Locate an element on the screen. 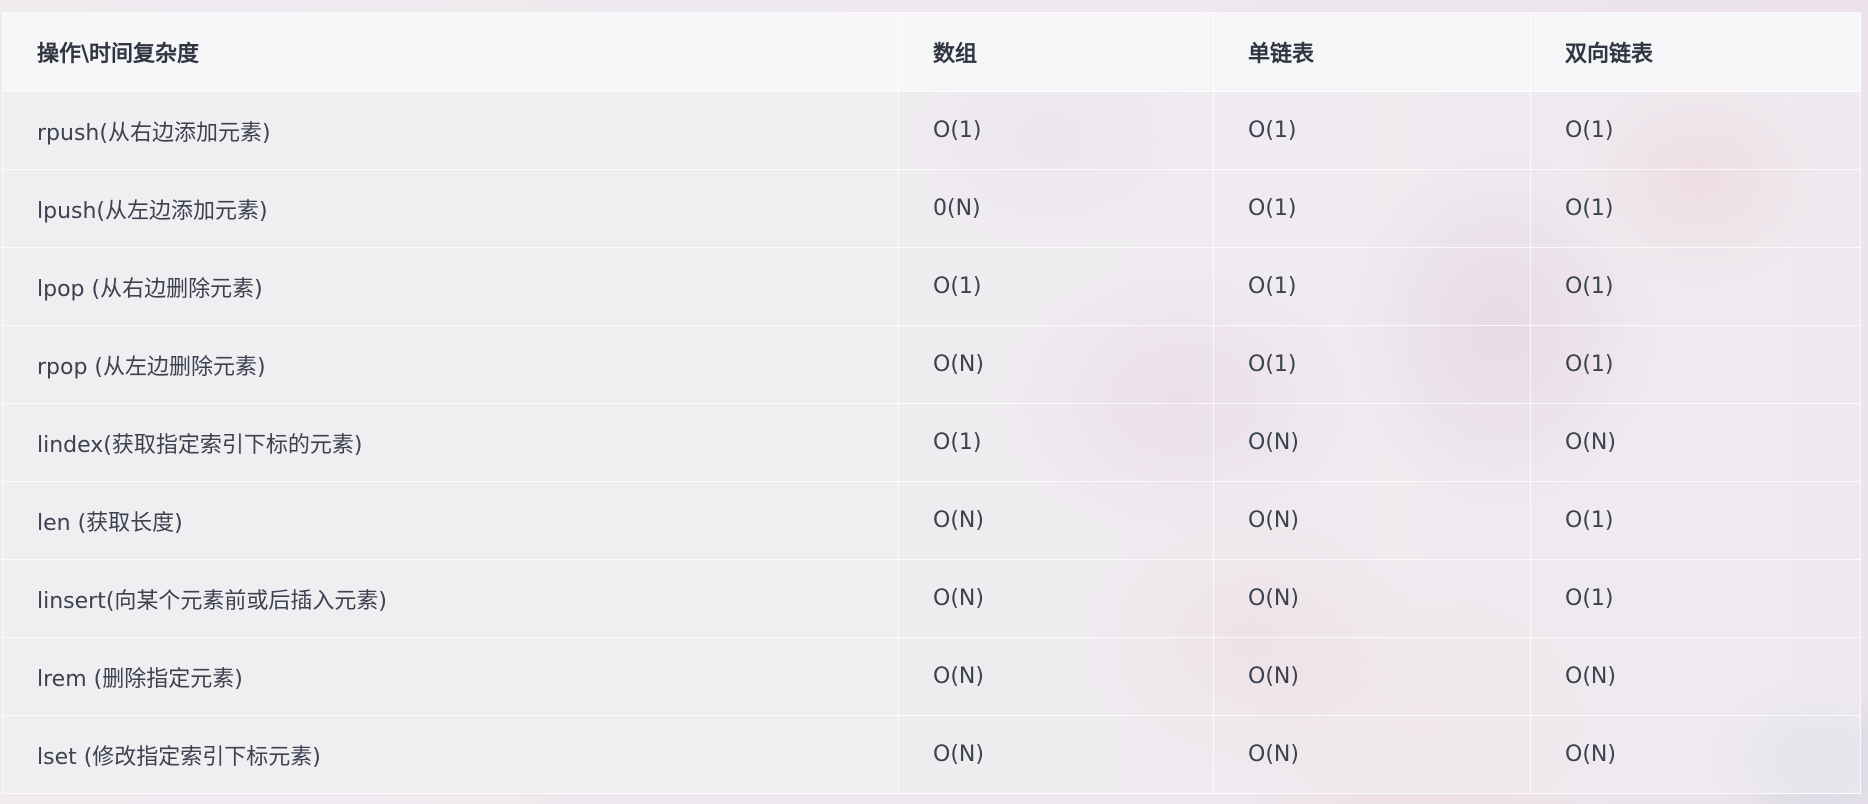  table-row: rpop (从左边删除元素) O(N) O(1) O(1) is located at coordinates (931, 364).